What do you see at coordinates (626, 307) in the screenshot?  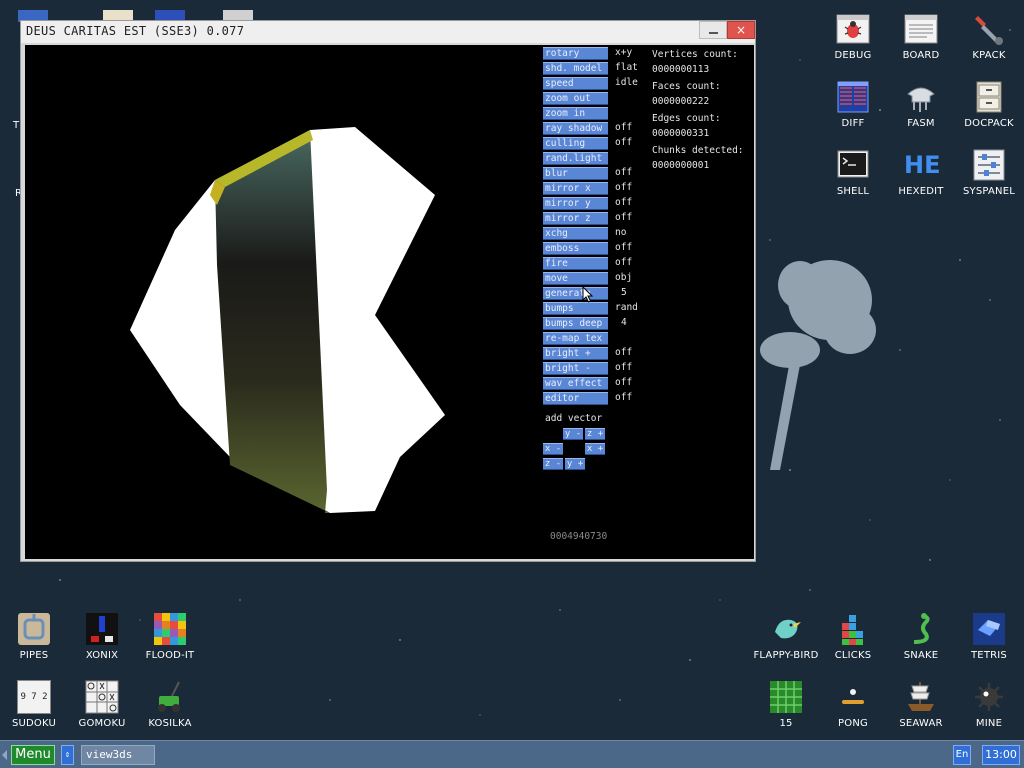 I see `control-value: rand` at bounding box center [626, 307].